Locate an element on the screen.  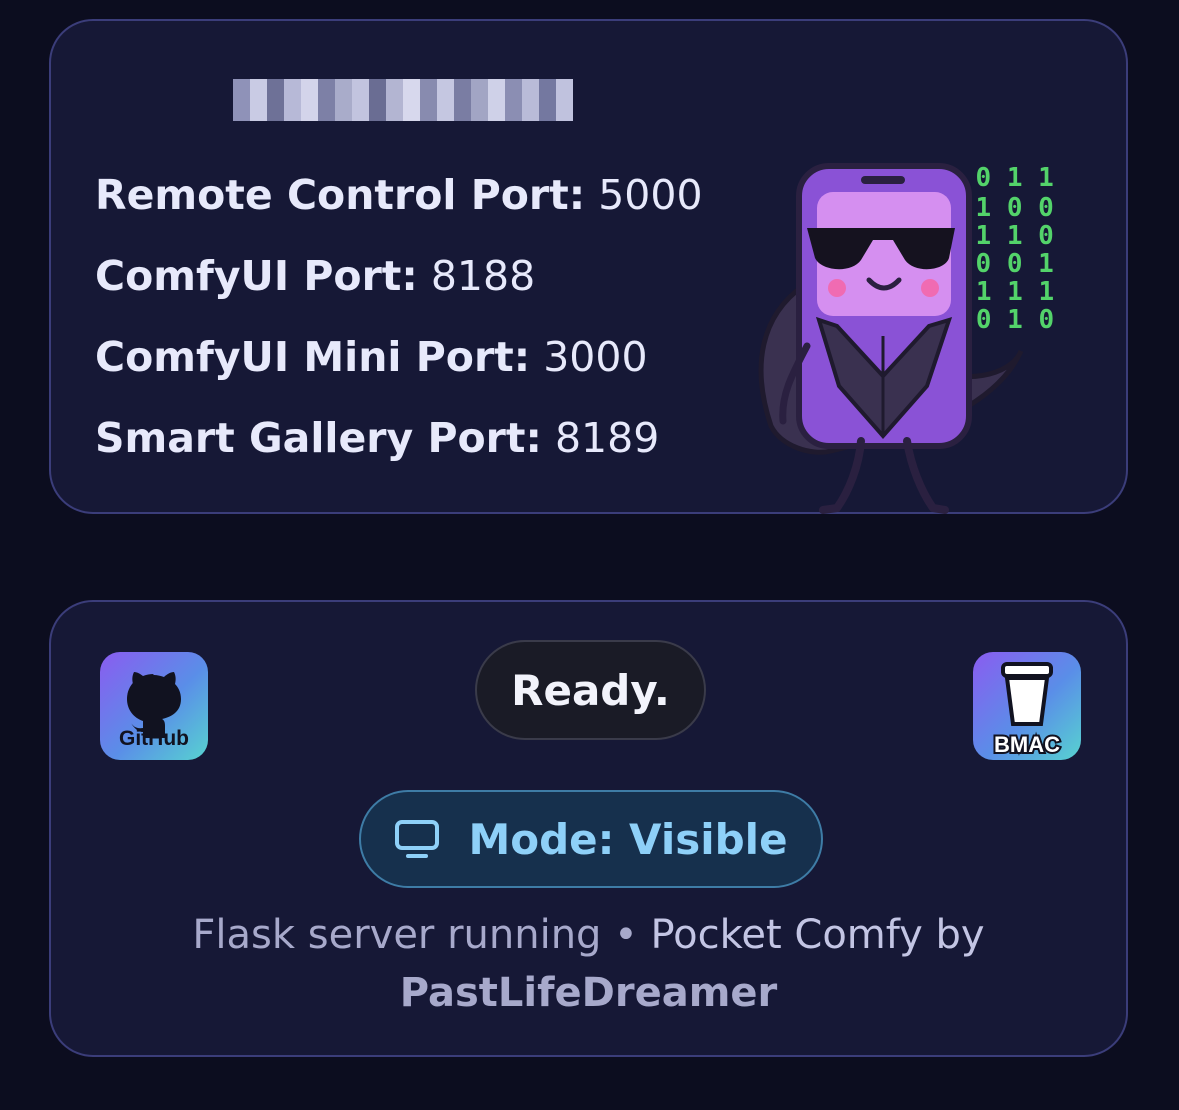
binary-row: 1 1 1 is located at coordinates (1015, 292).